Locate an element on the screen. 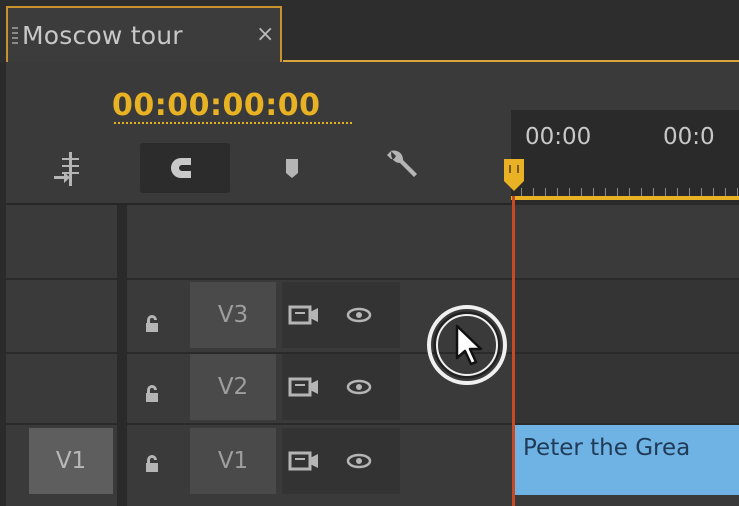 Image resolution: width=739 pixels, height=506 pixels. snap-button is located at coordinates (185, 168).